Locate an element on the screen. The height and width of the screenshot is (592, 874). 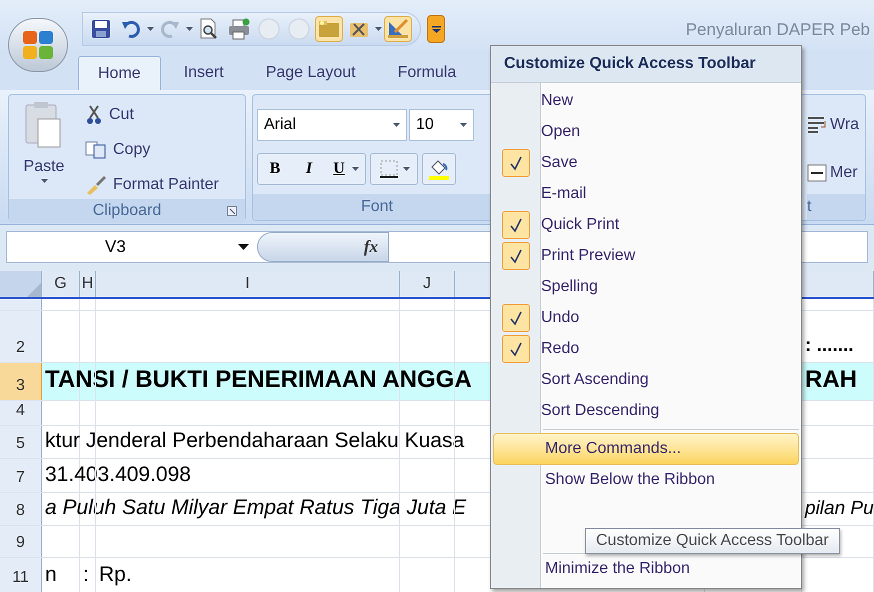
row-header: 4 is located at coordinates (21, 413).